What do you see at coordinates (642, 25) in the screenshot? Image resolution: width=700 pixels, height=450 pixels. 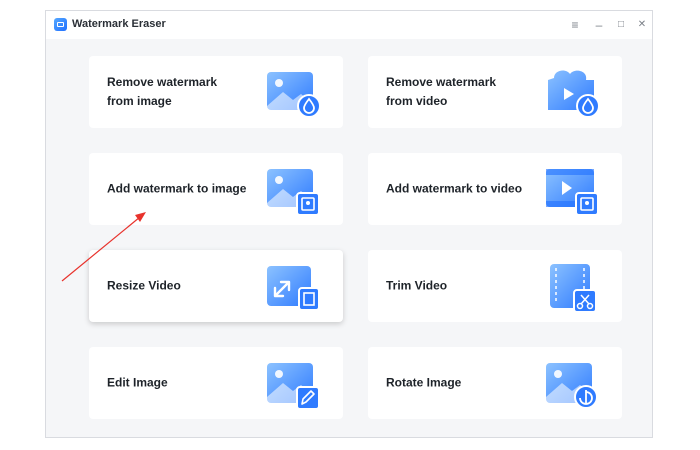 I see `close-icon: ✕` at bounding box center [642, 25].